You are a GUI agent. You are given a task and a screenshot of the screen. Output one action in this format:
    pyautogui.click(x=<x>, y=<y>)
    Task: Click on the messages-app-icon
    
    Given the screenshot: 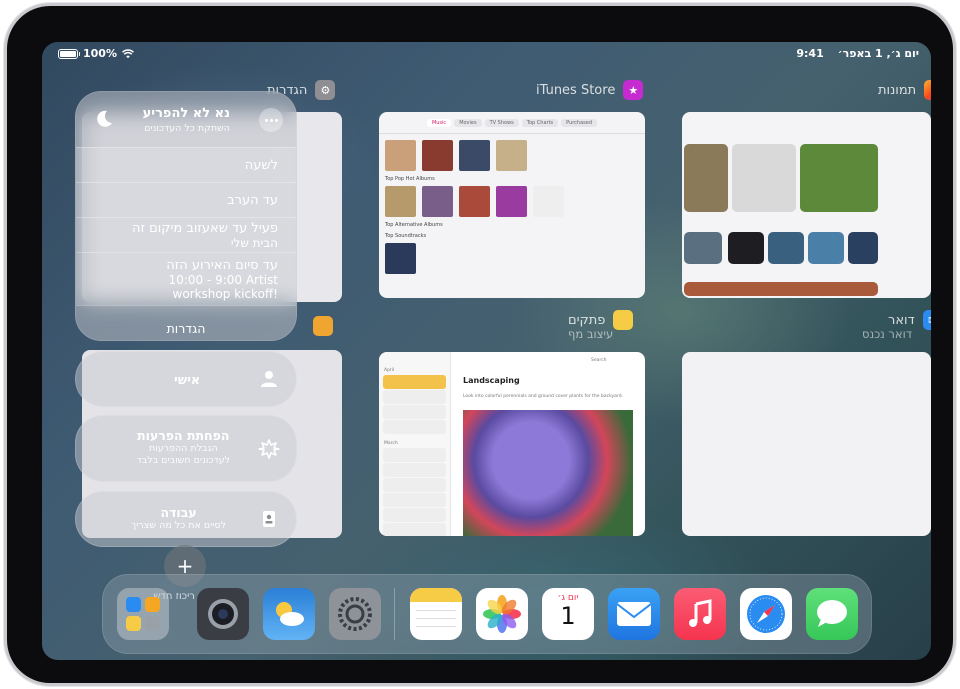 What is the action you would take?
    pyautogui.click(x=832, y=614)
    